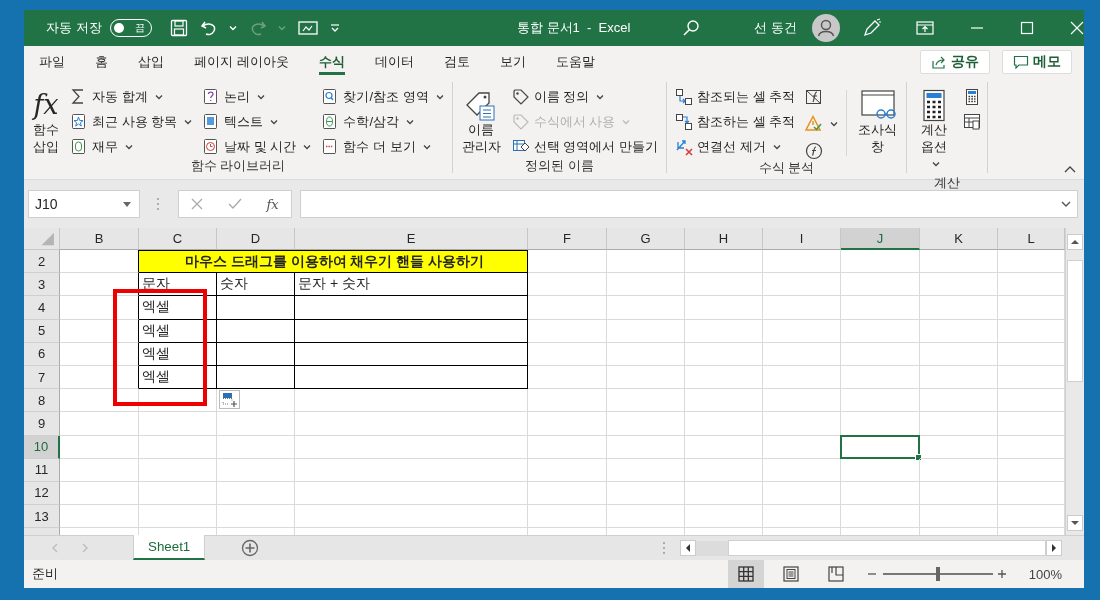 The height and width of the screenshot is (600, 1100). Describe the element at coordinates (131, 122) in the screenshot. I see `ribbon-button: 최근 사용 항목` at that location.